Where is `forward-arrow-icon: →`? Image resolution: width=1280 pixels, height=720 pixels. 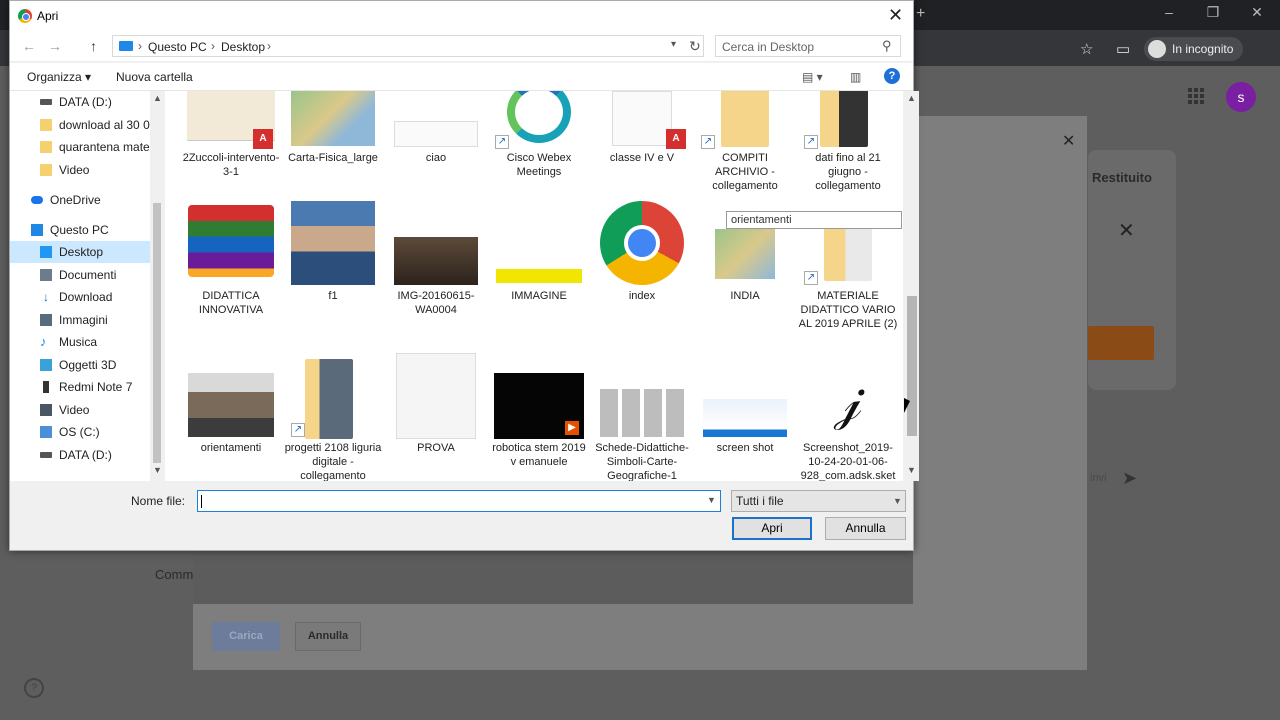 forward-arrow-icon: → is located at coordinates (55, 46).